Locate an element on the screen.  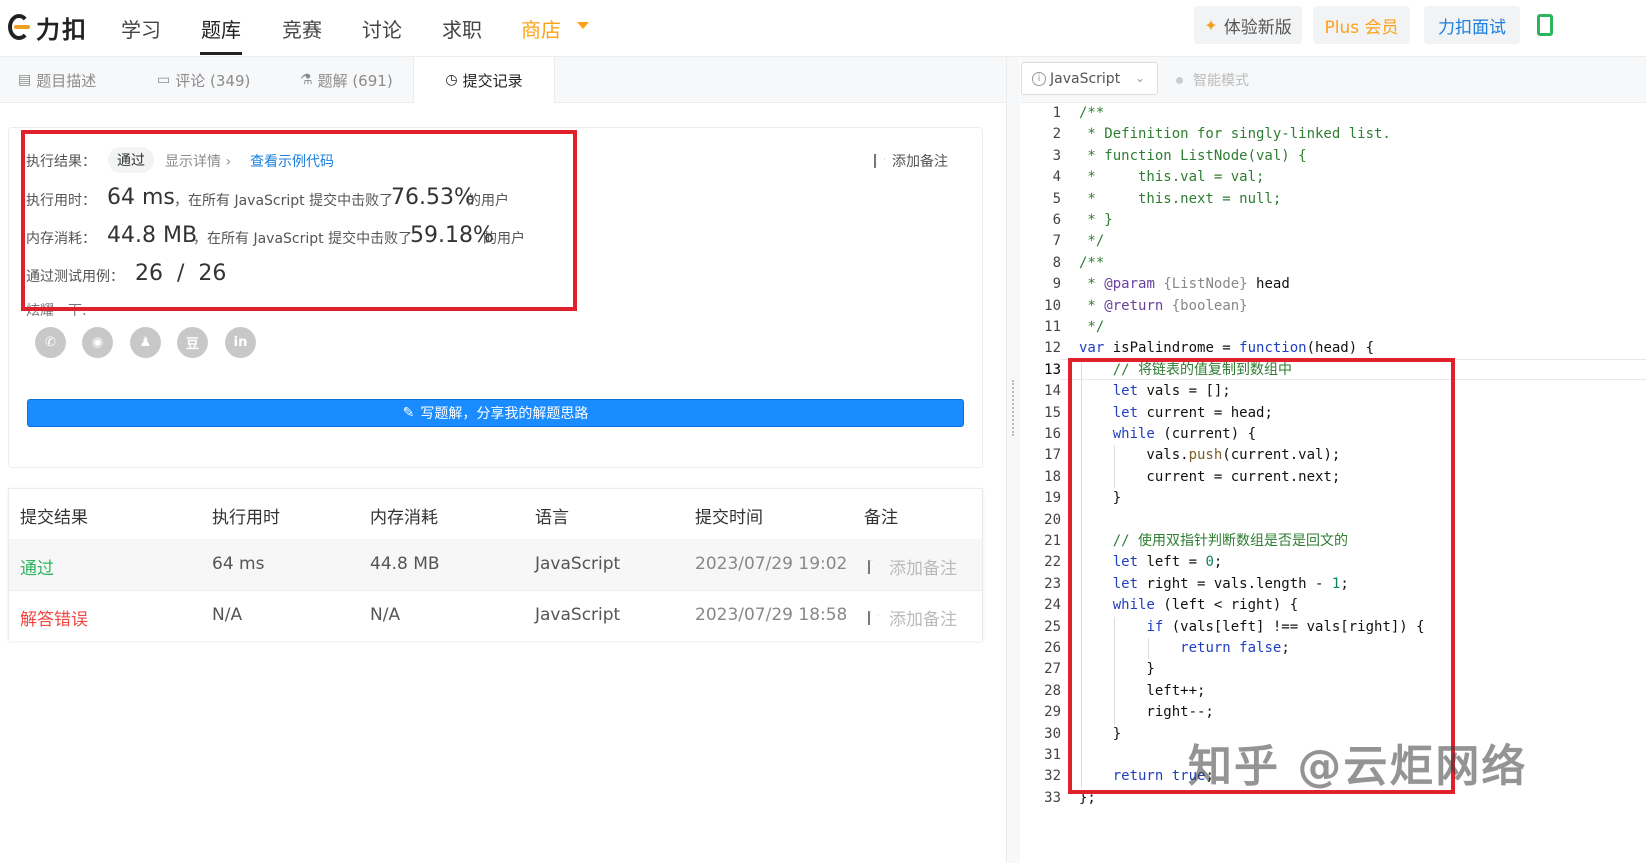
write-solution-button: ✎ 写题解，分享我的解题思路 is located at coordinates (495, 413).